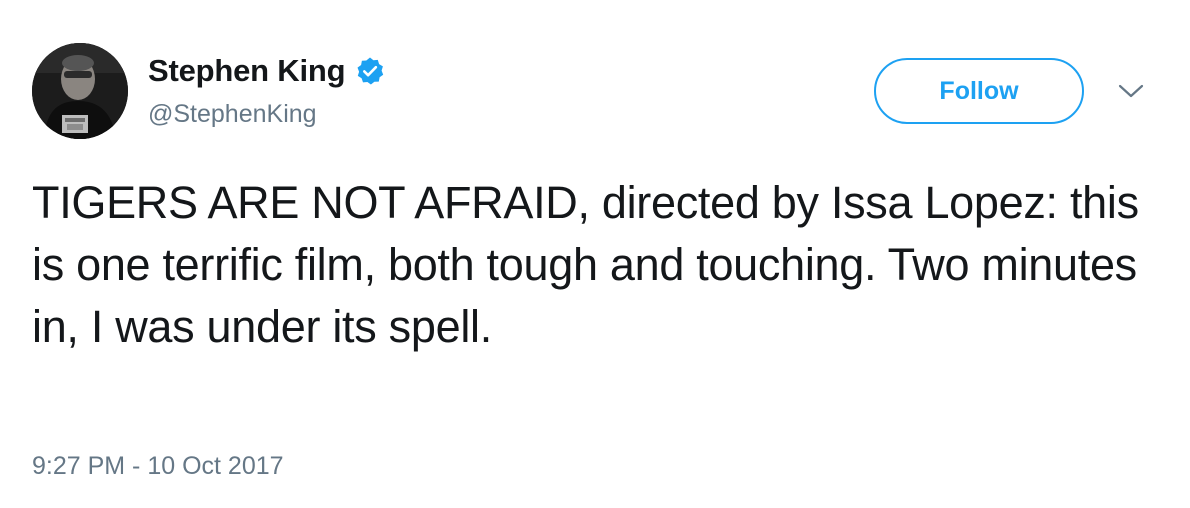  I want to click on display-name-row: Stephen King, so click(266, 71).